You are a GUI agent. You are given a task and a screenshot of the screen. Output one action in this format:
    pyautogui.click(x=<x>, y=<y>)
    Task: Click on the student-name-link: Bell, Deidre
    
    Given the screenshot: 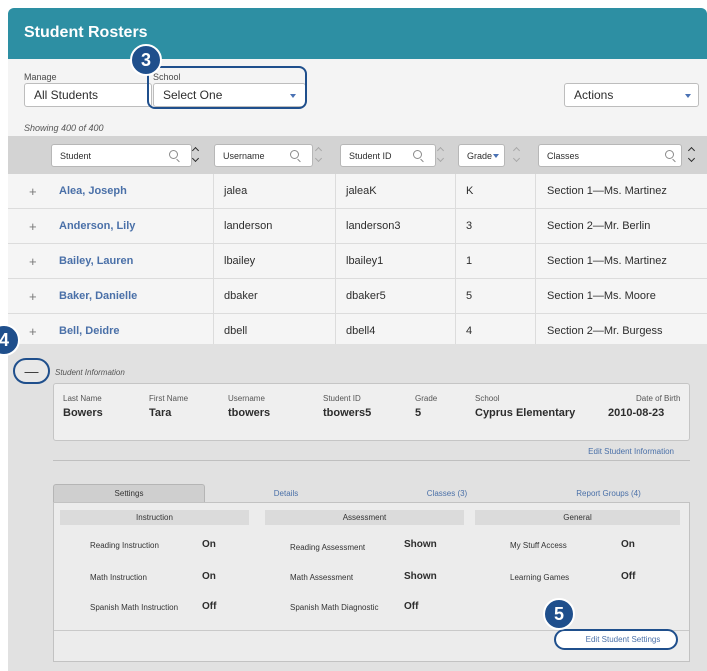 What is the action you would take?
    pyautogui.click(x=89, y=331)
    